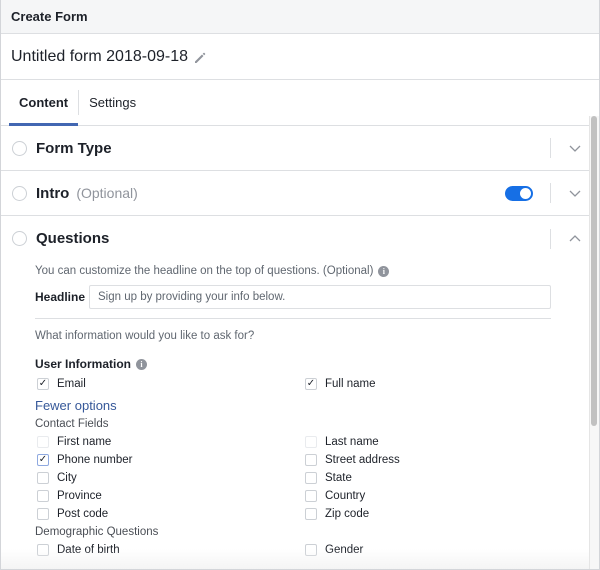 The width and height of the screenshot is (600, 570). What do you see at coordinates (300, 103) in the screenshot?
I see `tab-bar: Content Settings` at bounding box center [300, 103].